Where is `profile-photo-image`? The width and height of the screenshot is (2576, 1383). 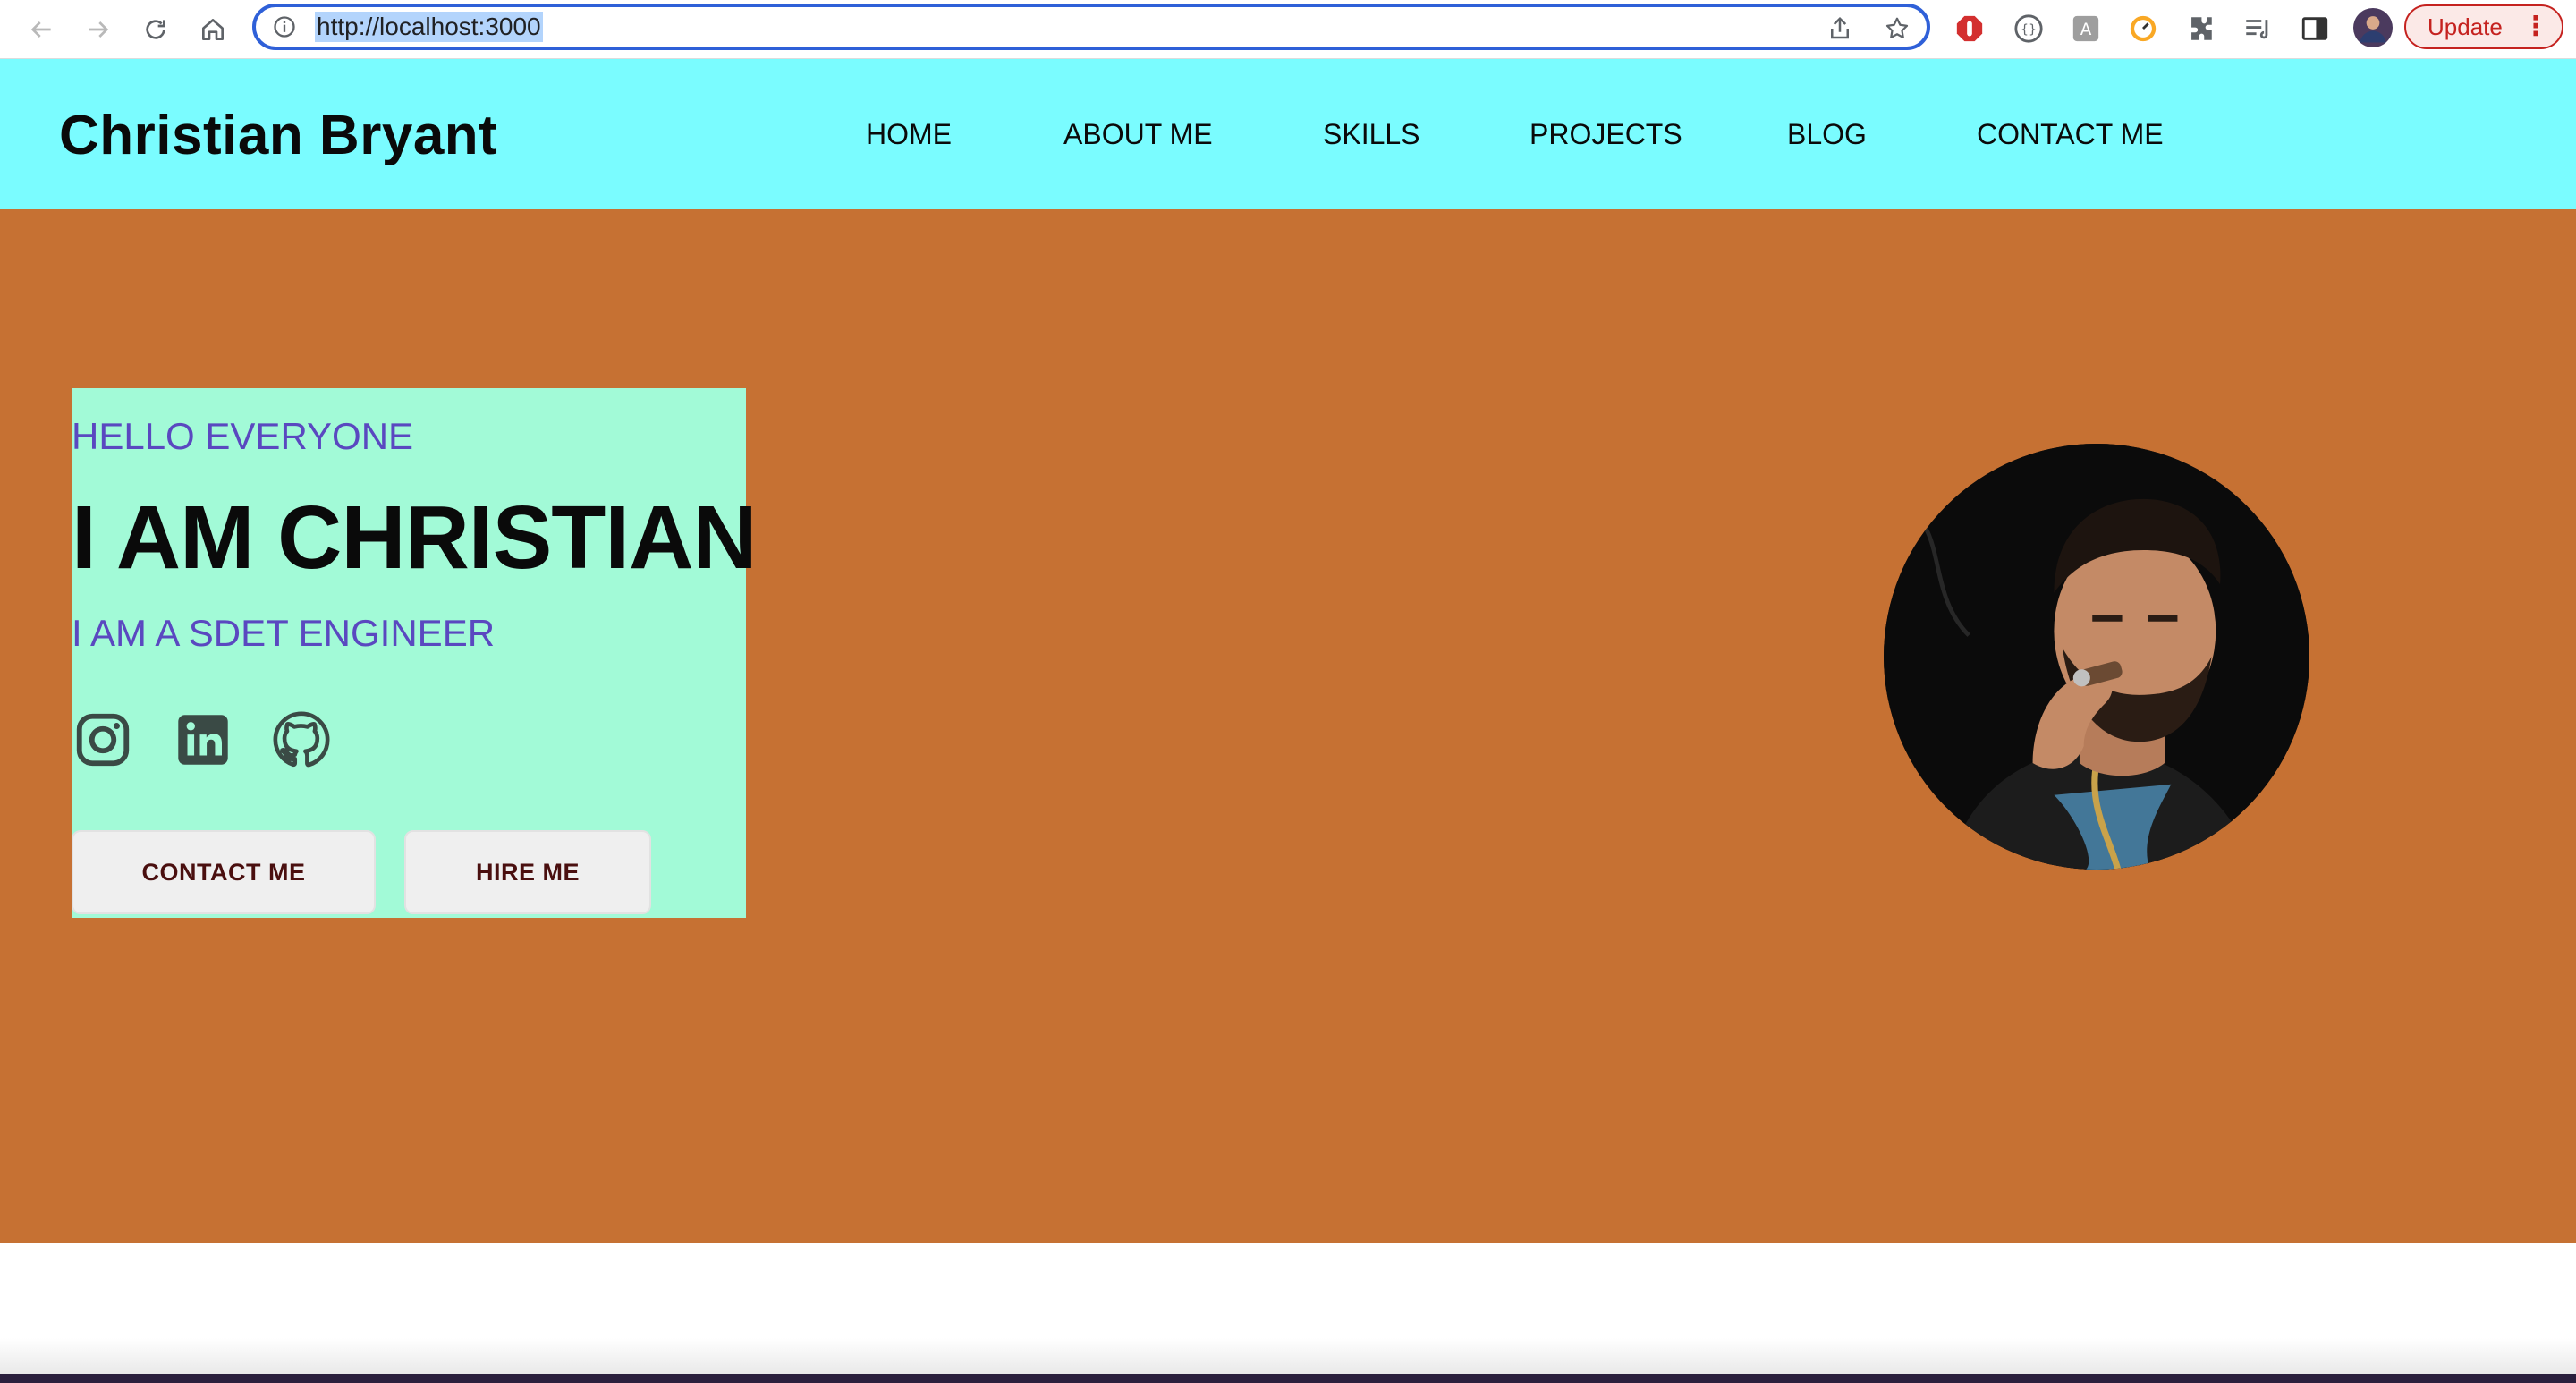
profile-photo-image is located at coordinates (2096, 657).